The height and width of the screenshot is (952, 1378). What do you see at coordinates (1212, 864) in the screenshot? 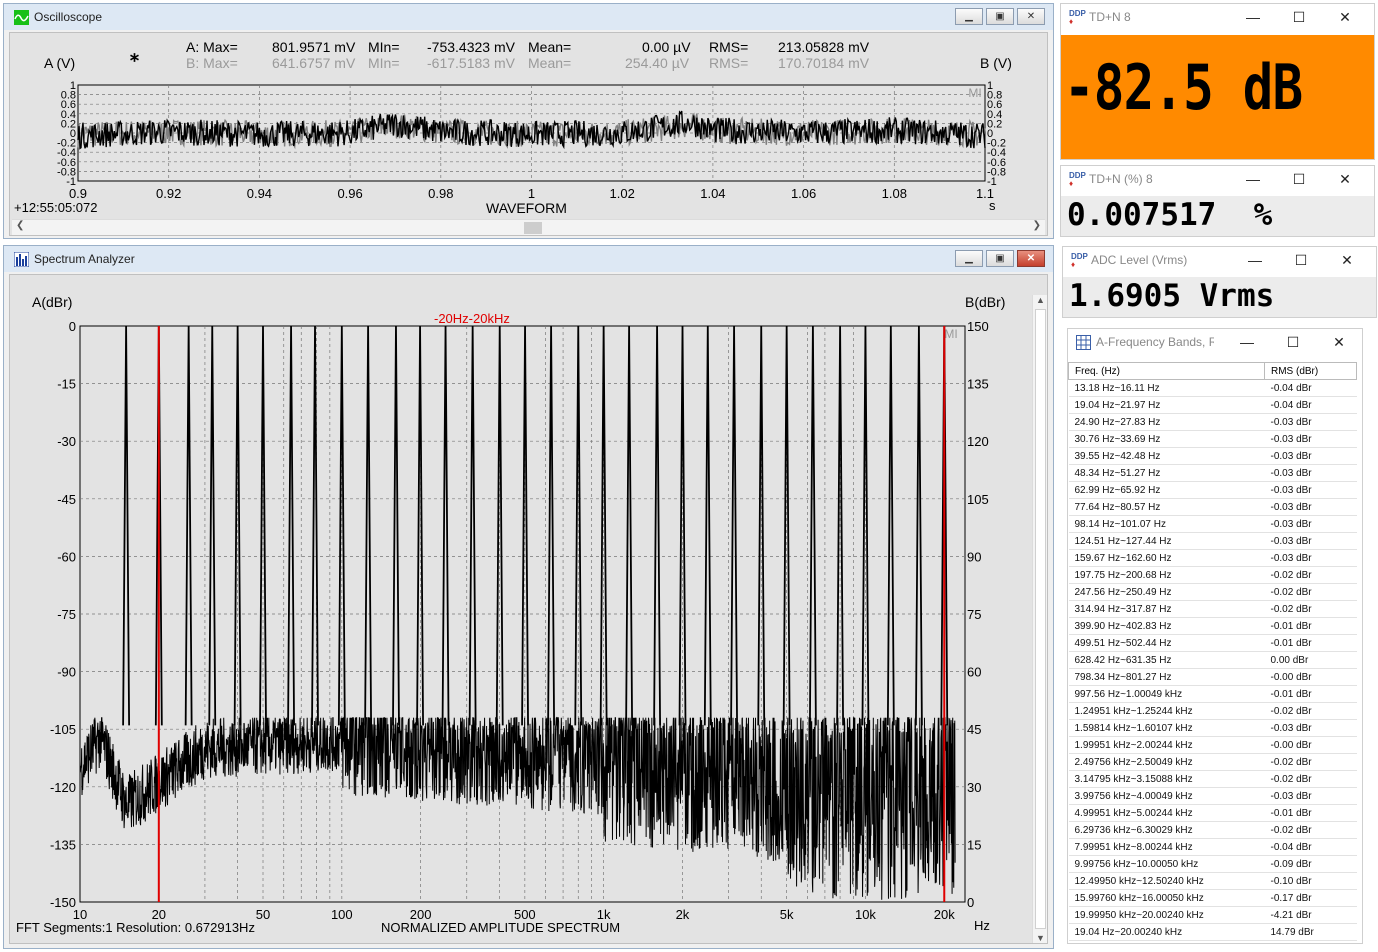
I see `table-row: 9.99756 kHz~10.00050 kHz -0.09 dBr` at bounding box center [1212, 864].